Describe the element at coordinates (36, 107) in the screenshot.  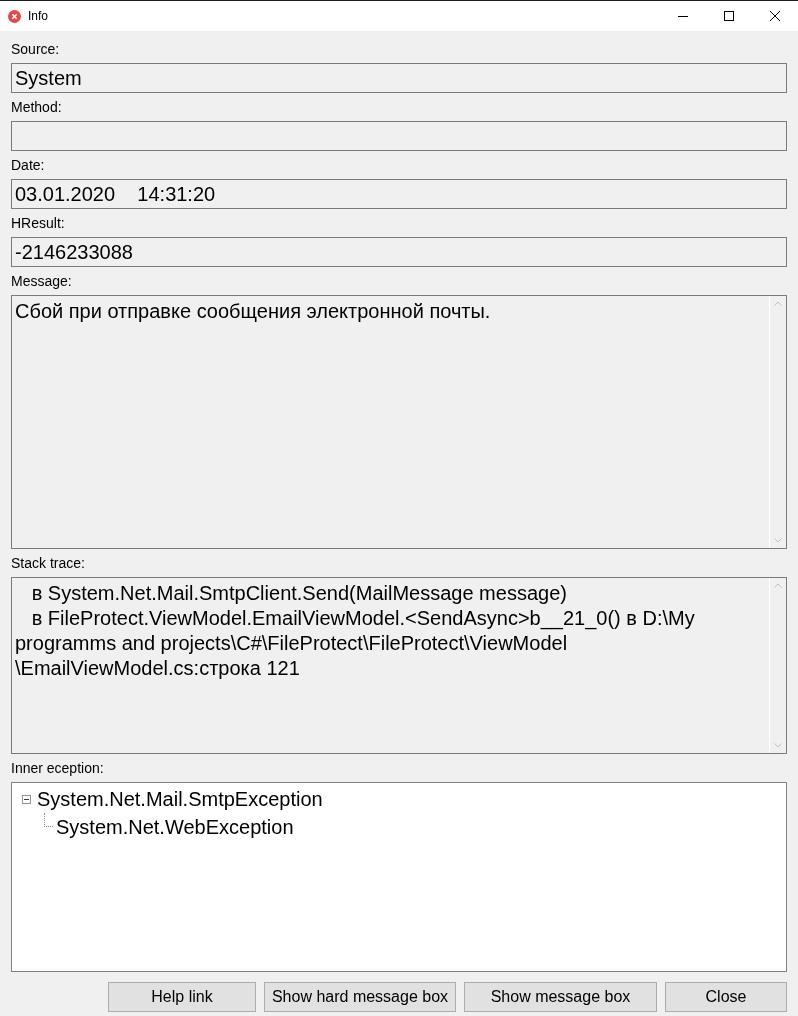
I see `field-label: Method:` at that location.